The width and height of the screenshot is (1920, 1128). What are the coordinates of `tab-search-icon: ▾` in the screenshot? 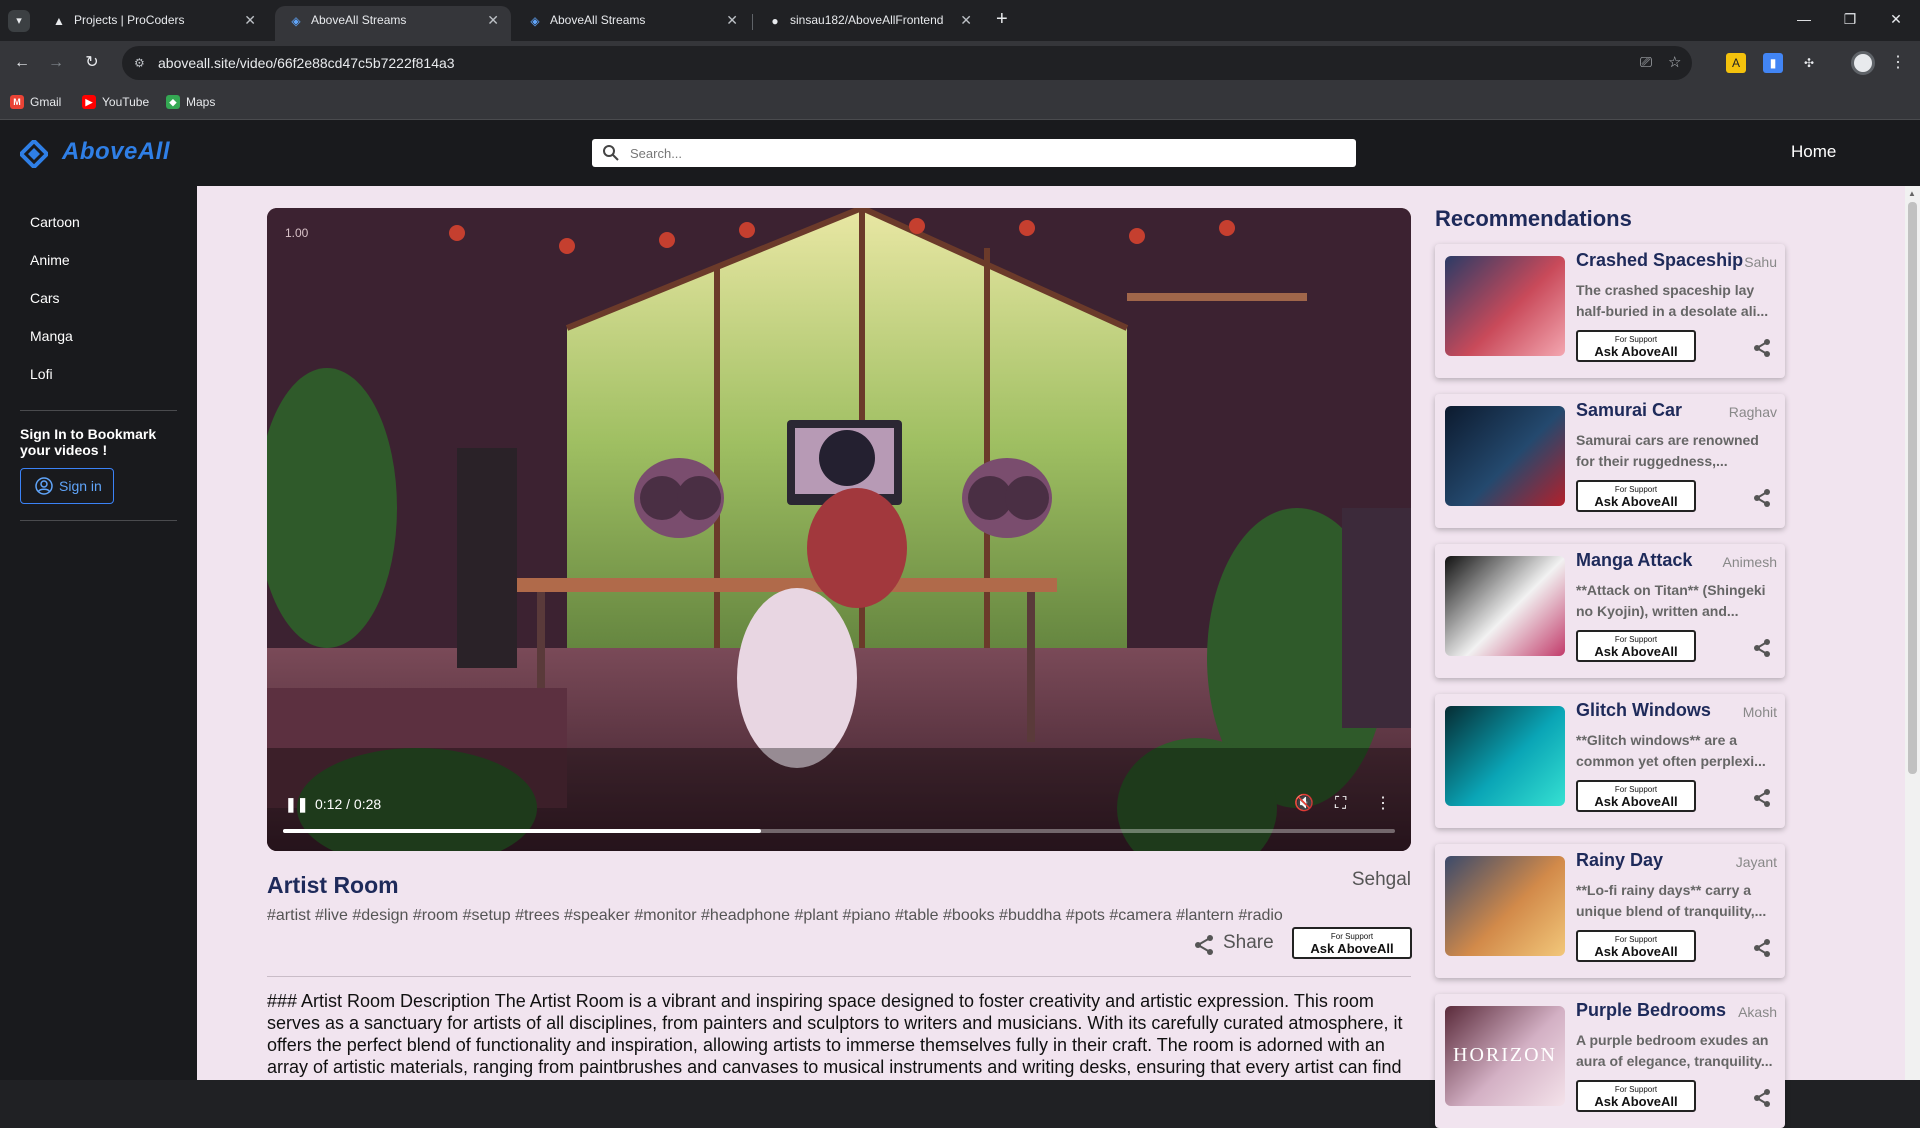 It's located at (19, 21).